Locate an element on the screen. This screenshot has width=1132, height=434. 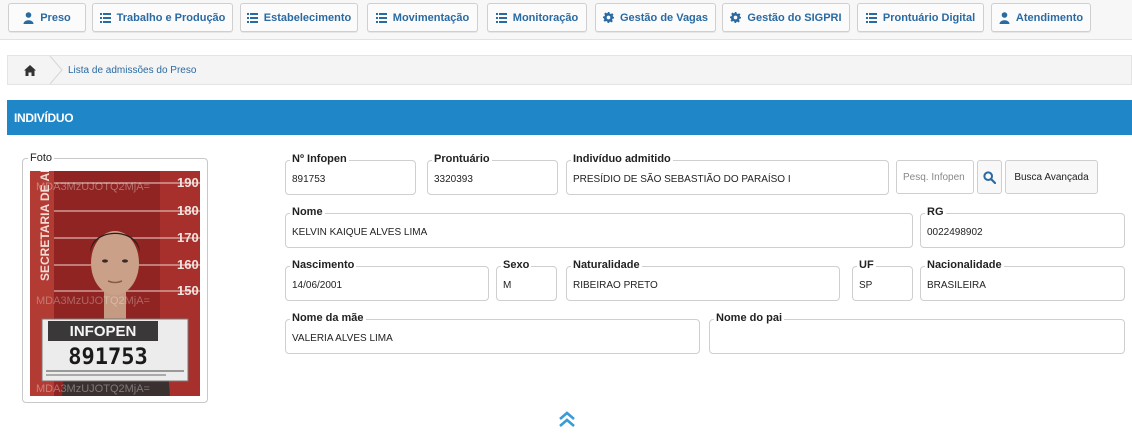
prontuario-label: Prontuário is located at coordinates (462, 159).